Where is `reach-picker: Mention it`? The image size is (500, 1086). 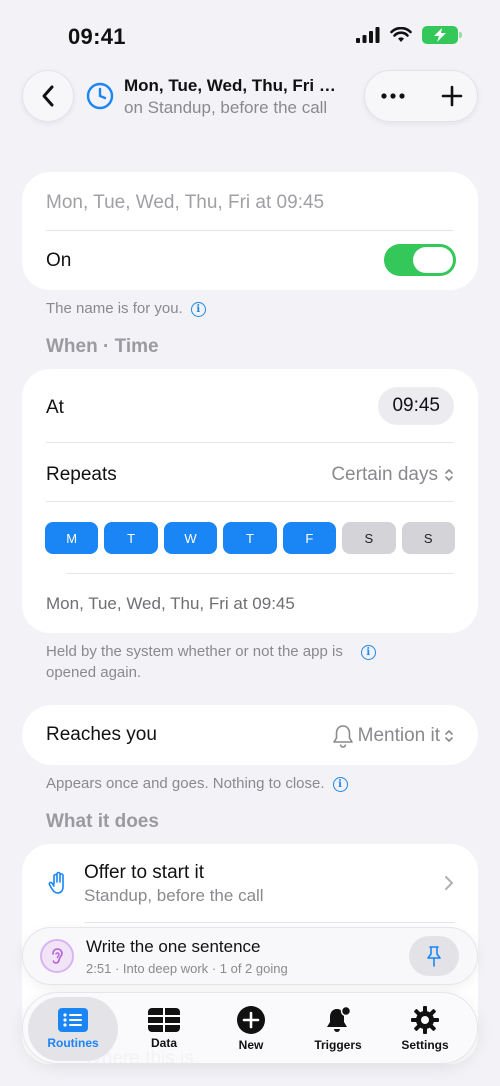 reach-picker: Mention it is located at coordinates (393, 736).